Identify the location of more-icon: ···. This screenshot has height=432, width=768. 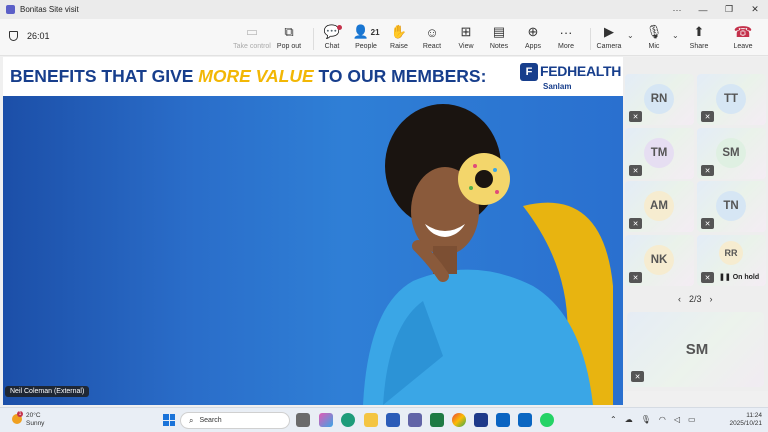
(566, 32).